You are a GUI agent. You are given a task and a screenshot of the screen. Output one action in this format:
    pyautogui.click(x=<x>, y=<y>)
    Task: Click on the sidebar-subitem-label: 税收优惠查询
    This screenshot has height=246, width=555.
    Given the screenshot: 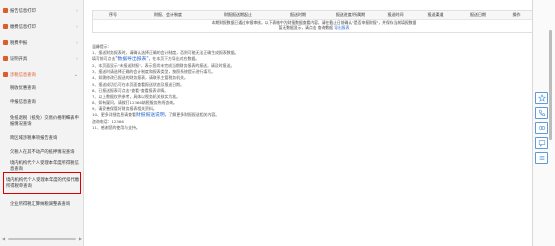 What is the action you would take?
    pyautogui.click(x=23, y=88)
    